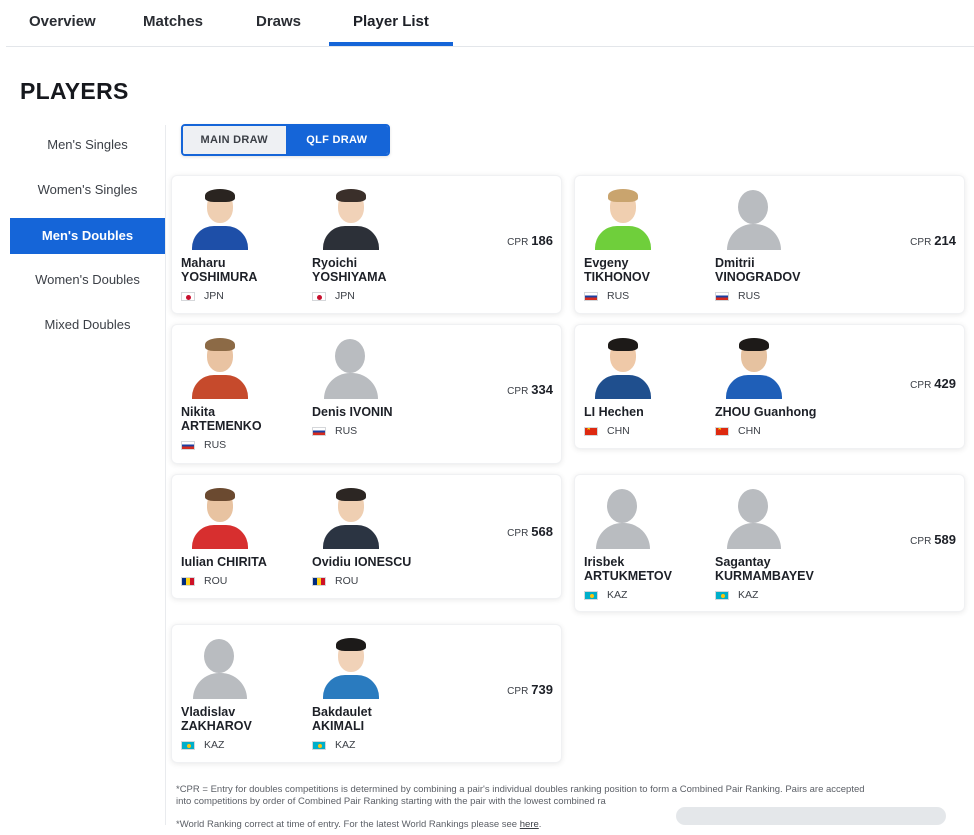 This screenshot has height=835, width=974. I want to click on tab-draws: Draws, so click(278, 21).